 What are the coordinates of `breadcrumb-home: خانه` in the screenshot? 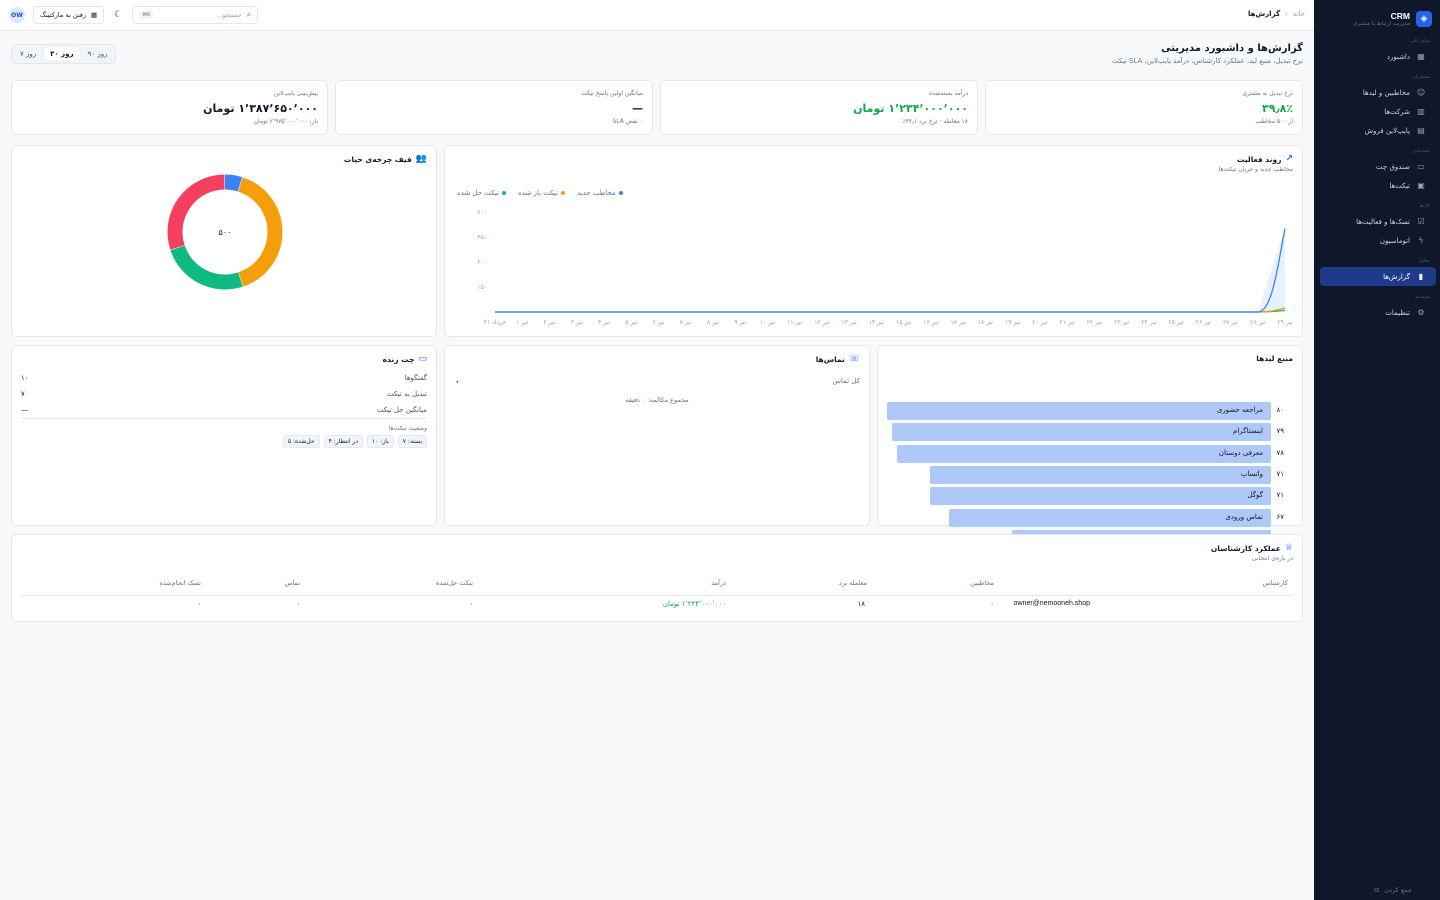 It's located at (1299, 14).